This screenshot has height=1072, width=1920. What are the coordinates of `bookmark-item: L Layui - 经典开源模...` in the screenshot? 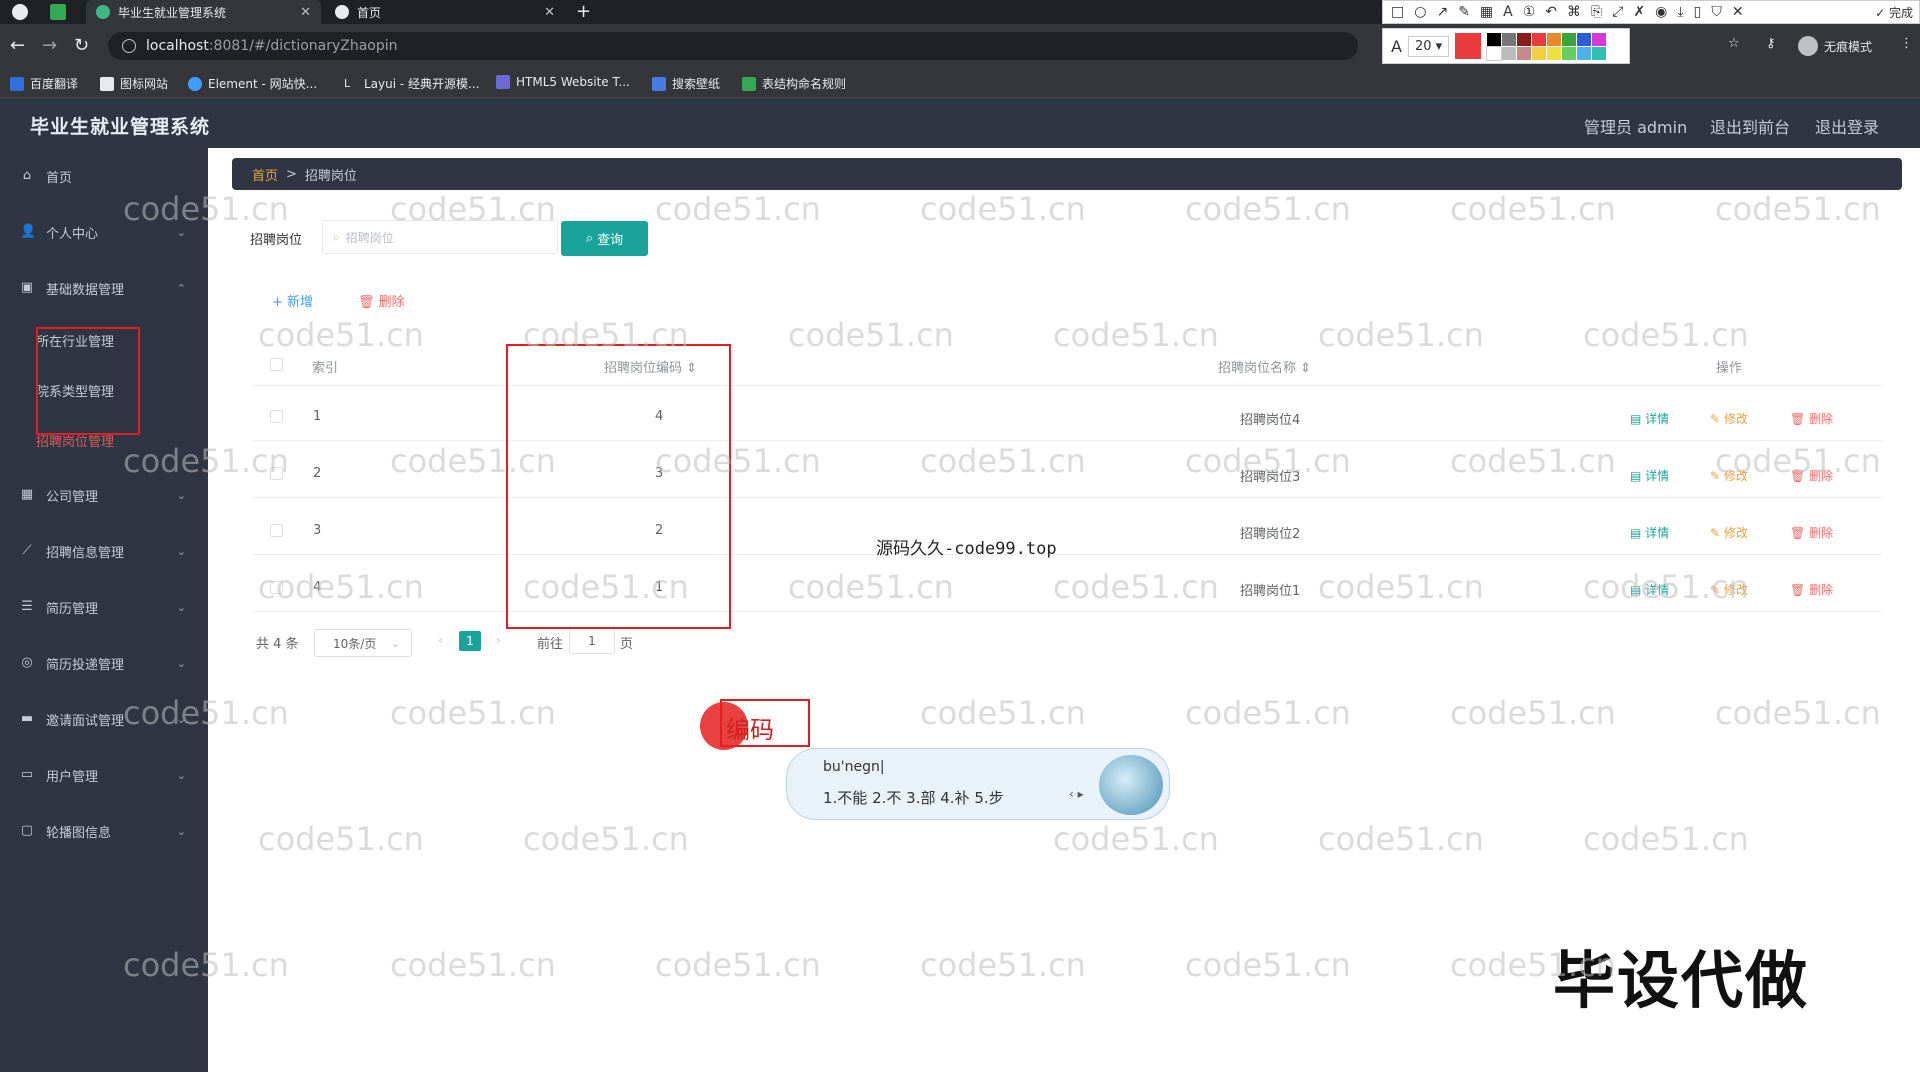 It's located at (411, 83).